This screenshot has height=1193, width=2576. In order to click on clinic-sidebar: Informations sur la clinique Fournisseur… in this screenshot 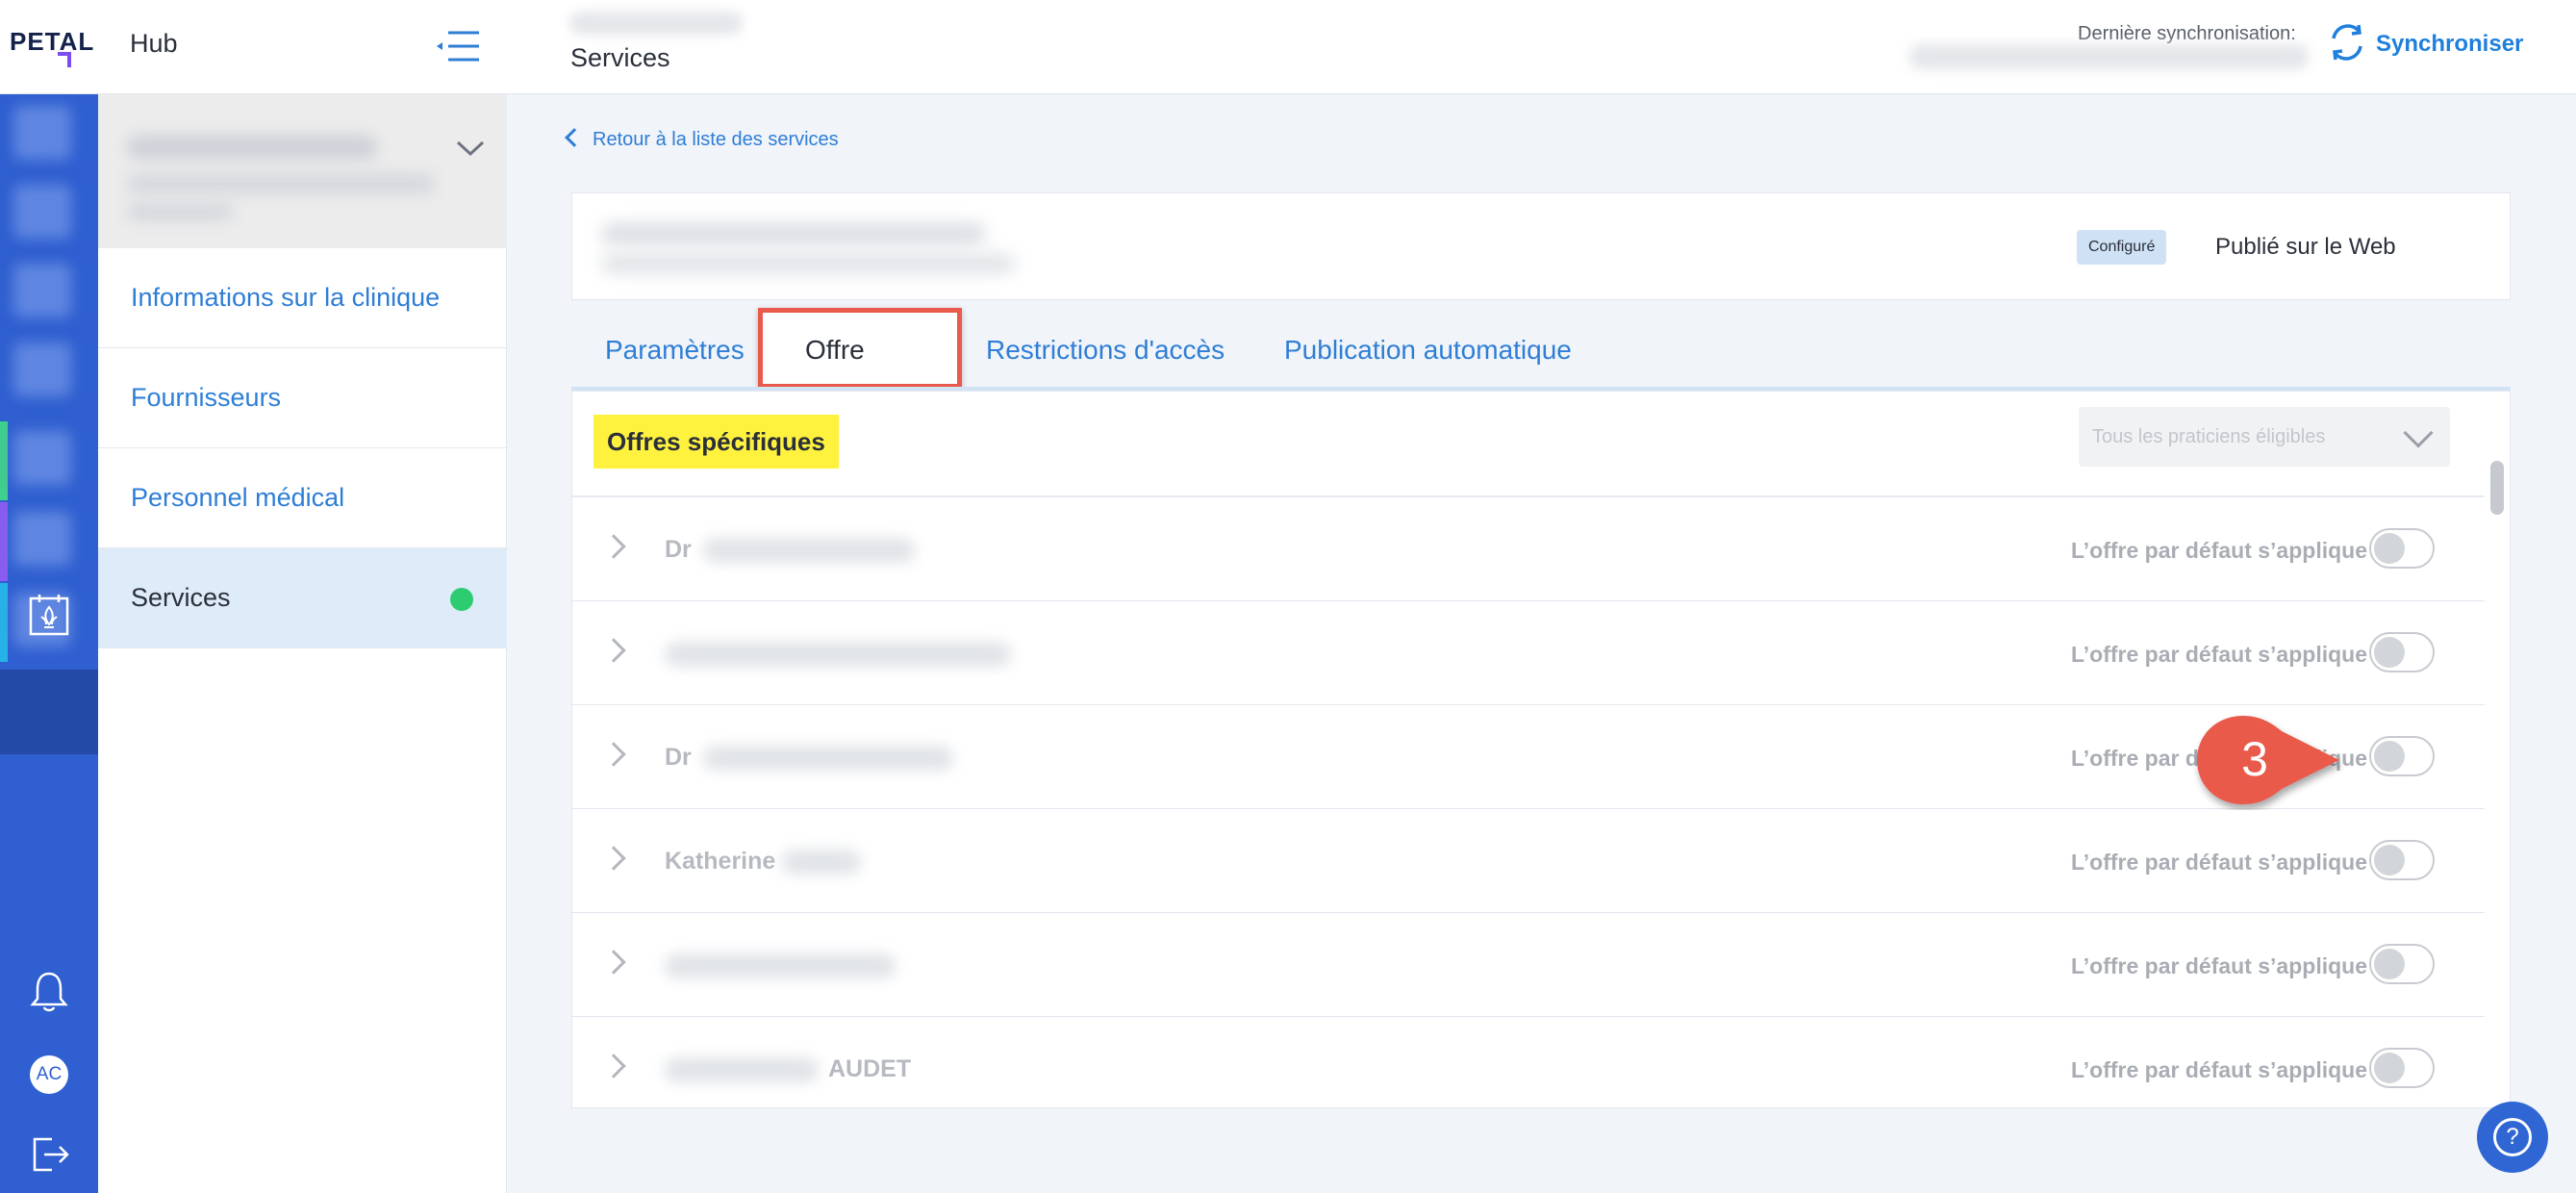, I will do `click(302, 643)`.